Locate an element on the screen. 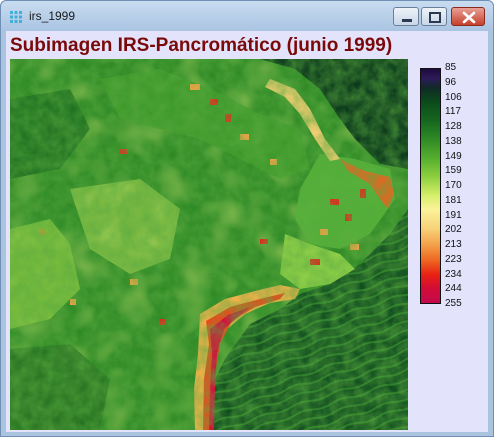 The width and height of the screenshot is (494, 437). maximize-button is located at coordinates (434, 16).